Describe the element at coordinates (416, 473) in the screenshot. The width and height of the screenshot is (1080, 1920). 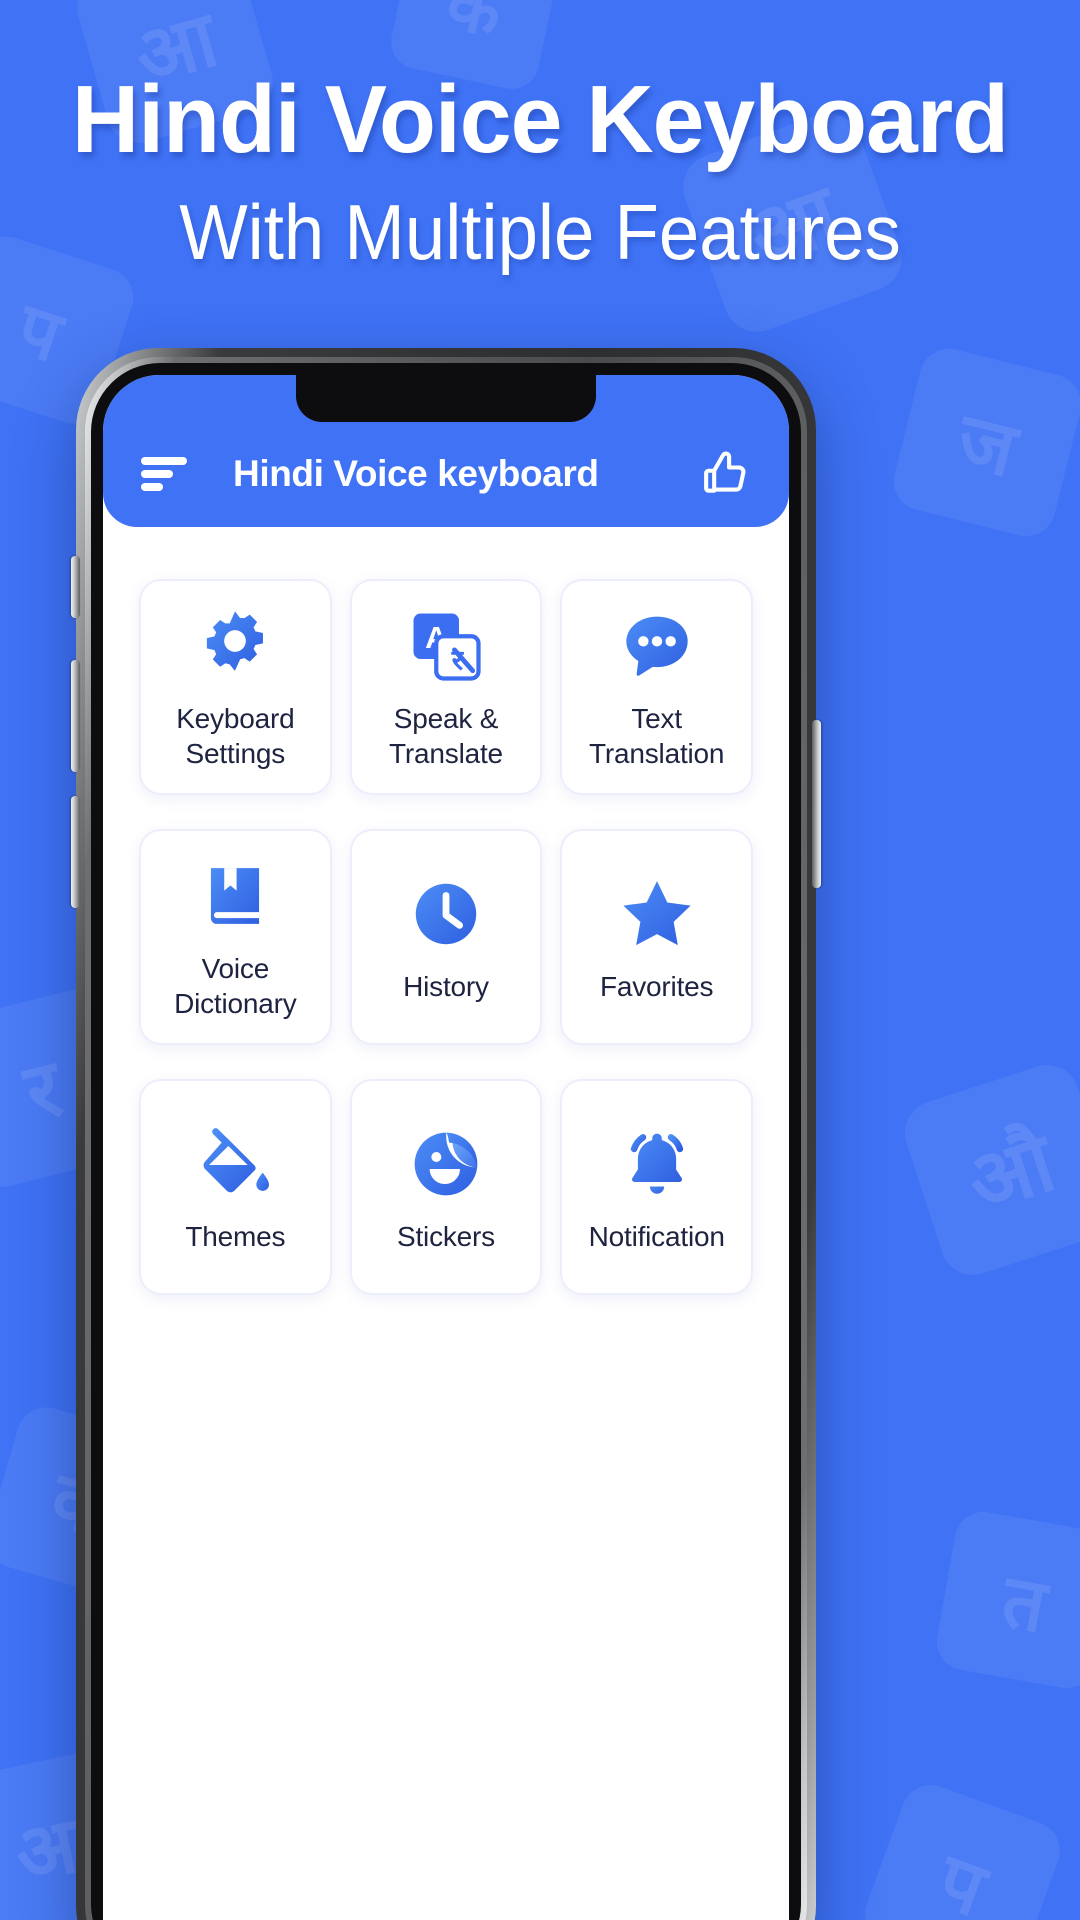
I see `app-title: Hindi Voice keyboard` at that location.